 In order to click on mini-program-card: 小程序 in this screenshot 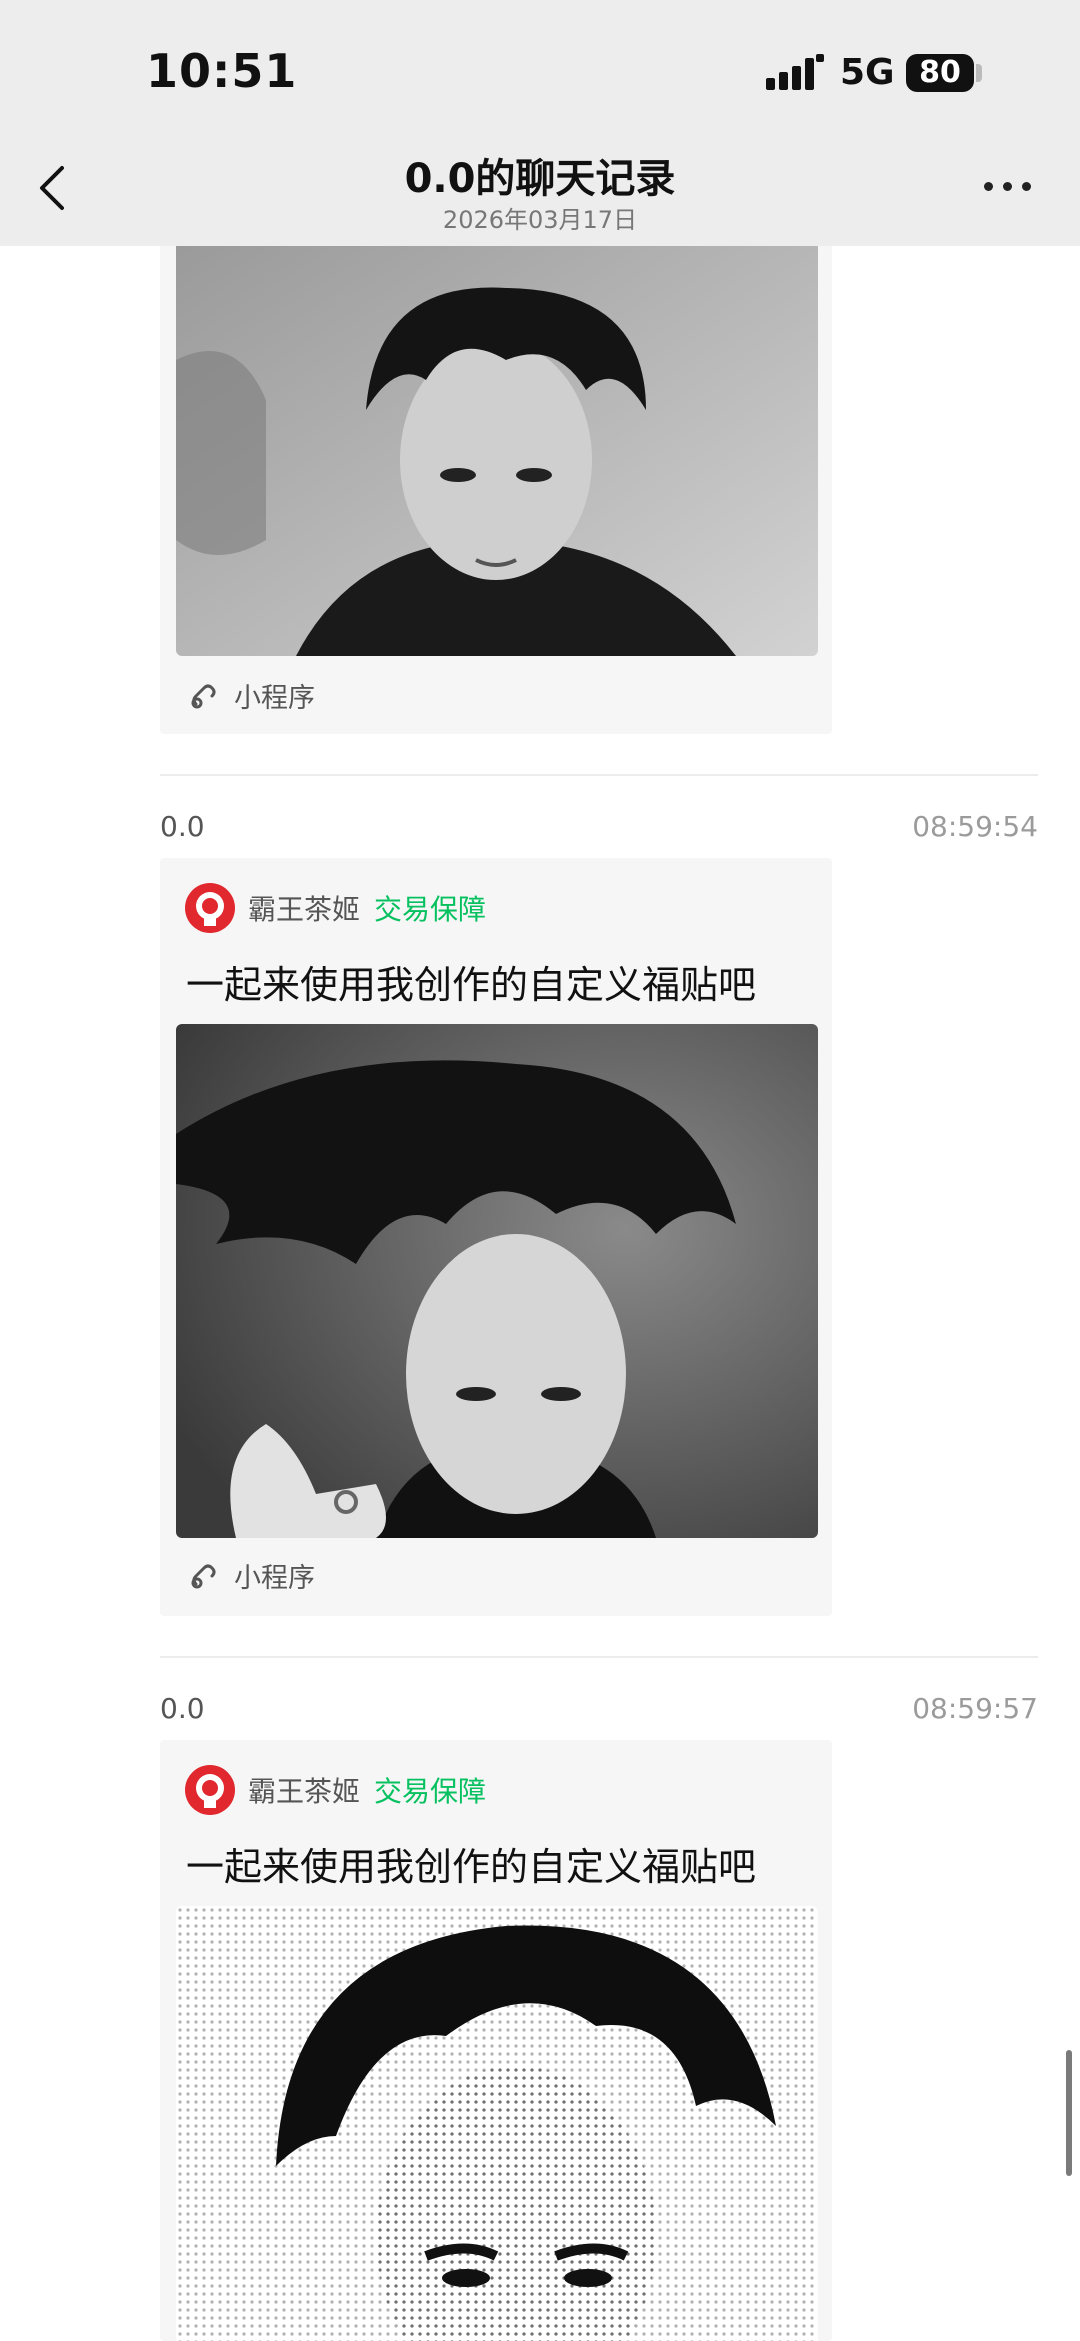, I will do `click(496, 487)`.